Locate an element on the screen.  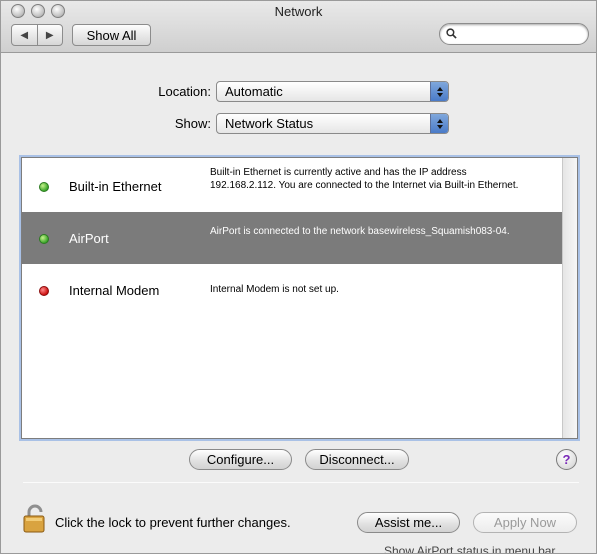
service-name: AirPort is located at coordinates (89, 238).